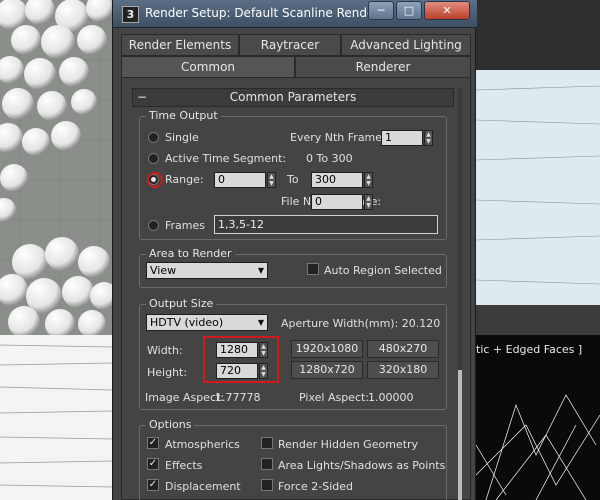  What do you see at coordinates (185, 397) in the screenshot?
I see `image-aspect-label: Image Aspect:` at bounding box center [185, 397].